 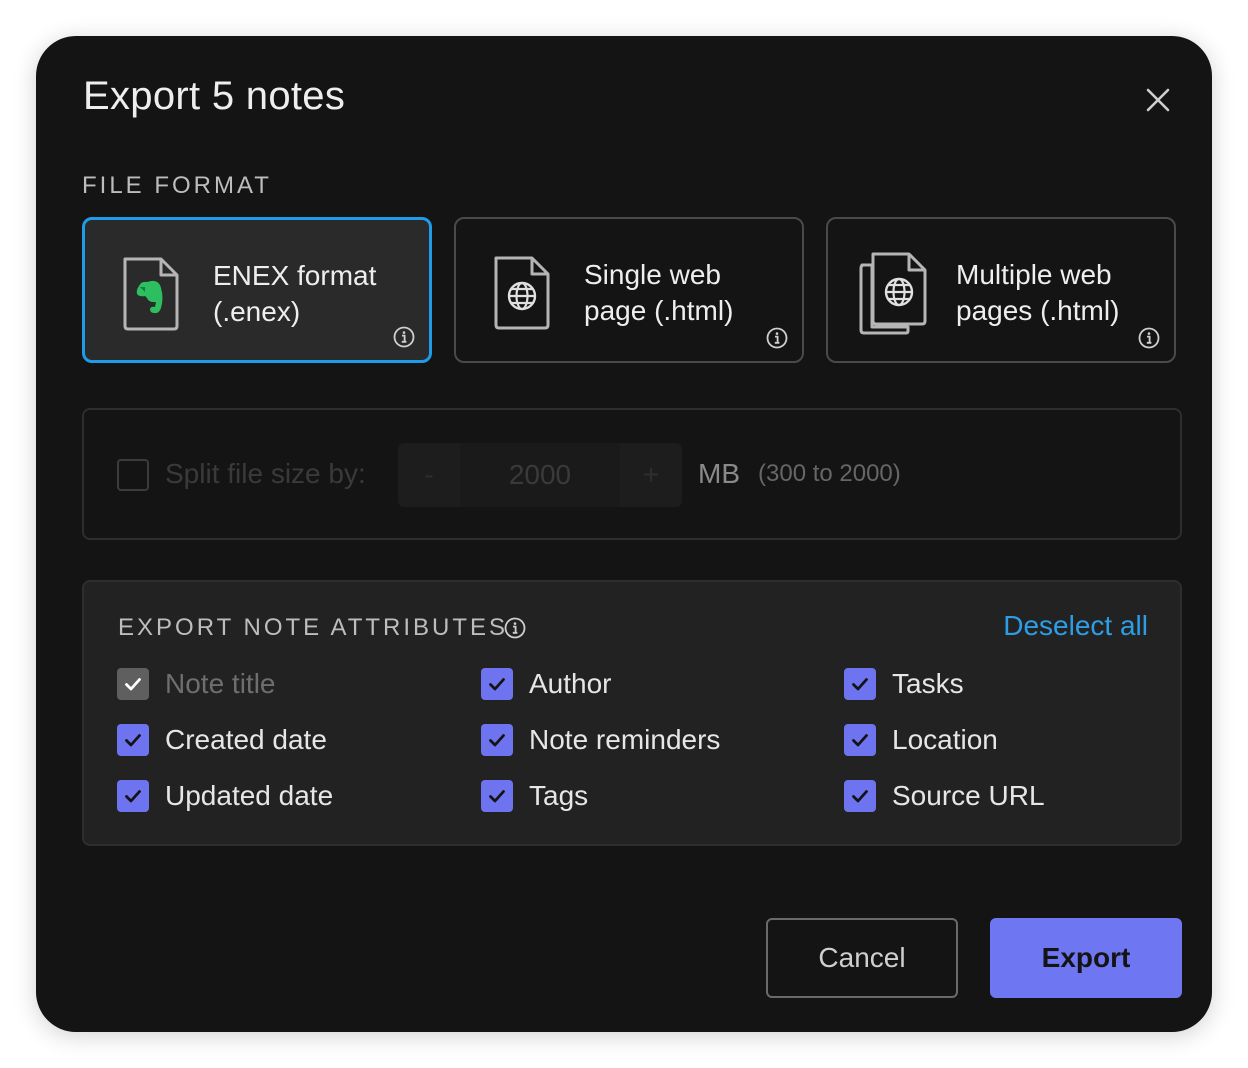 I want to click on attribute-created-date: Created date, so click(x=222, y=740).